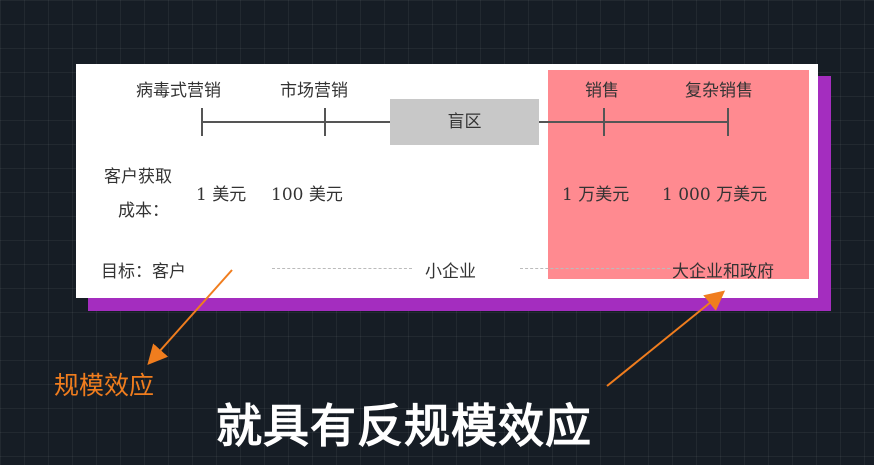  Describe the element at coordinates (104, 385) in the screenshot. I see `scale-effect-annotation: 规模效应` at that location.